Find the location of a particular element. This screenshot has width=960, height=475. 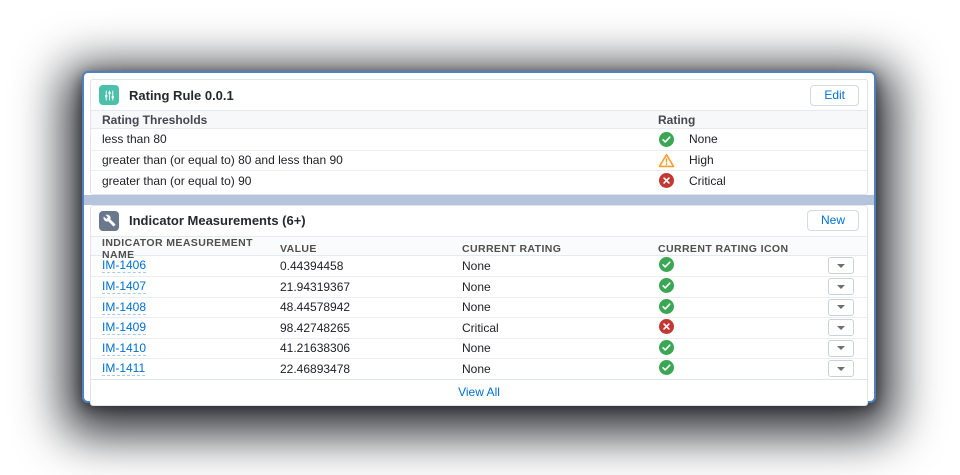

column-rating: Rating is located at coordinates (677, 119).